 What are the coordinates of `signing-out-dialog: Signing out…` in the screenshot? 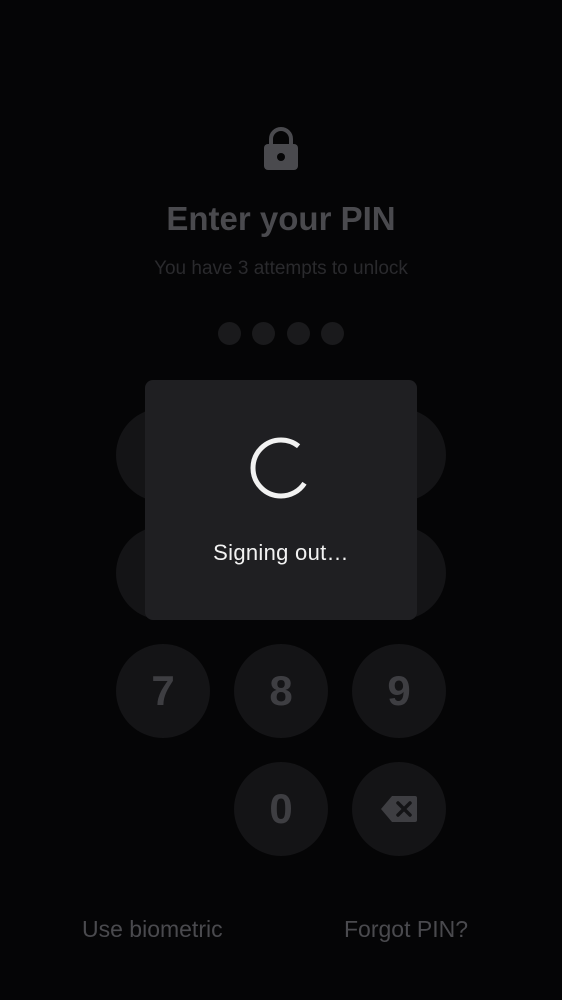 It's located at (281, 500).